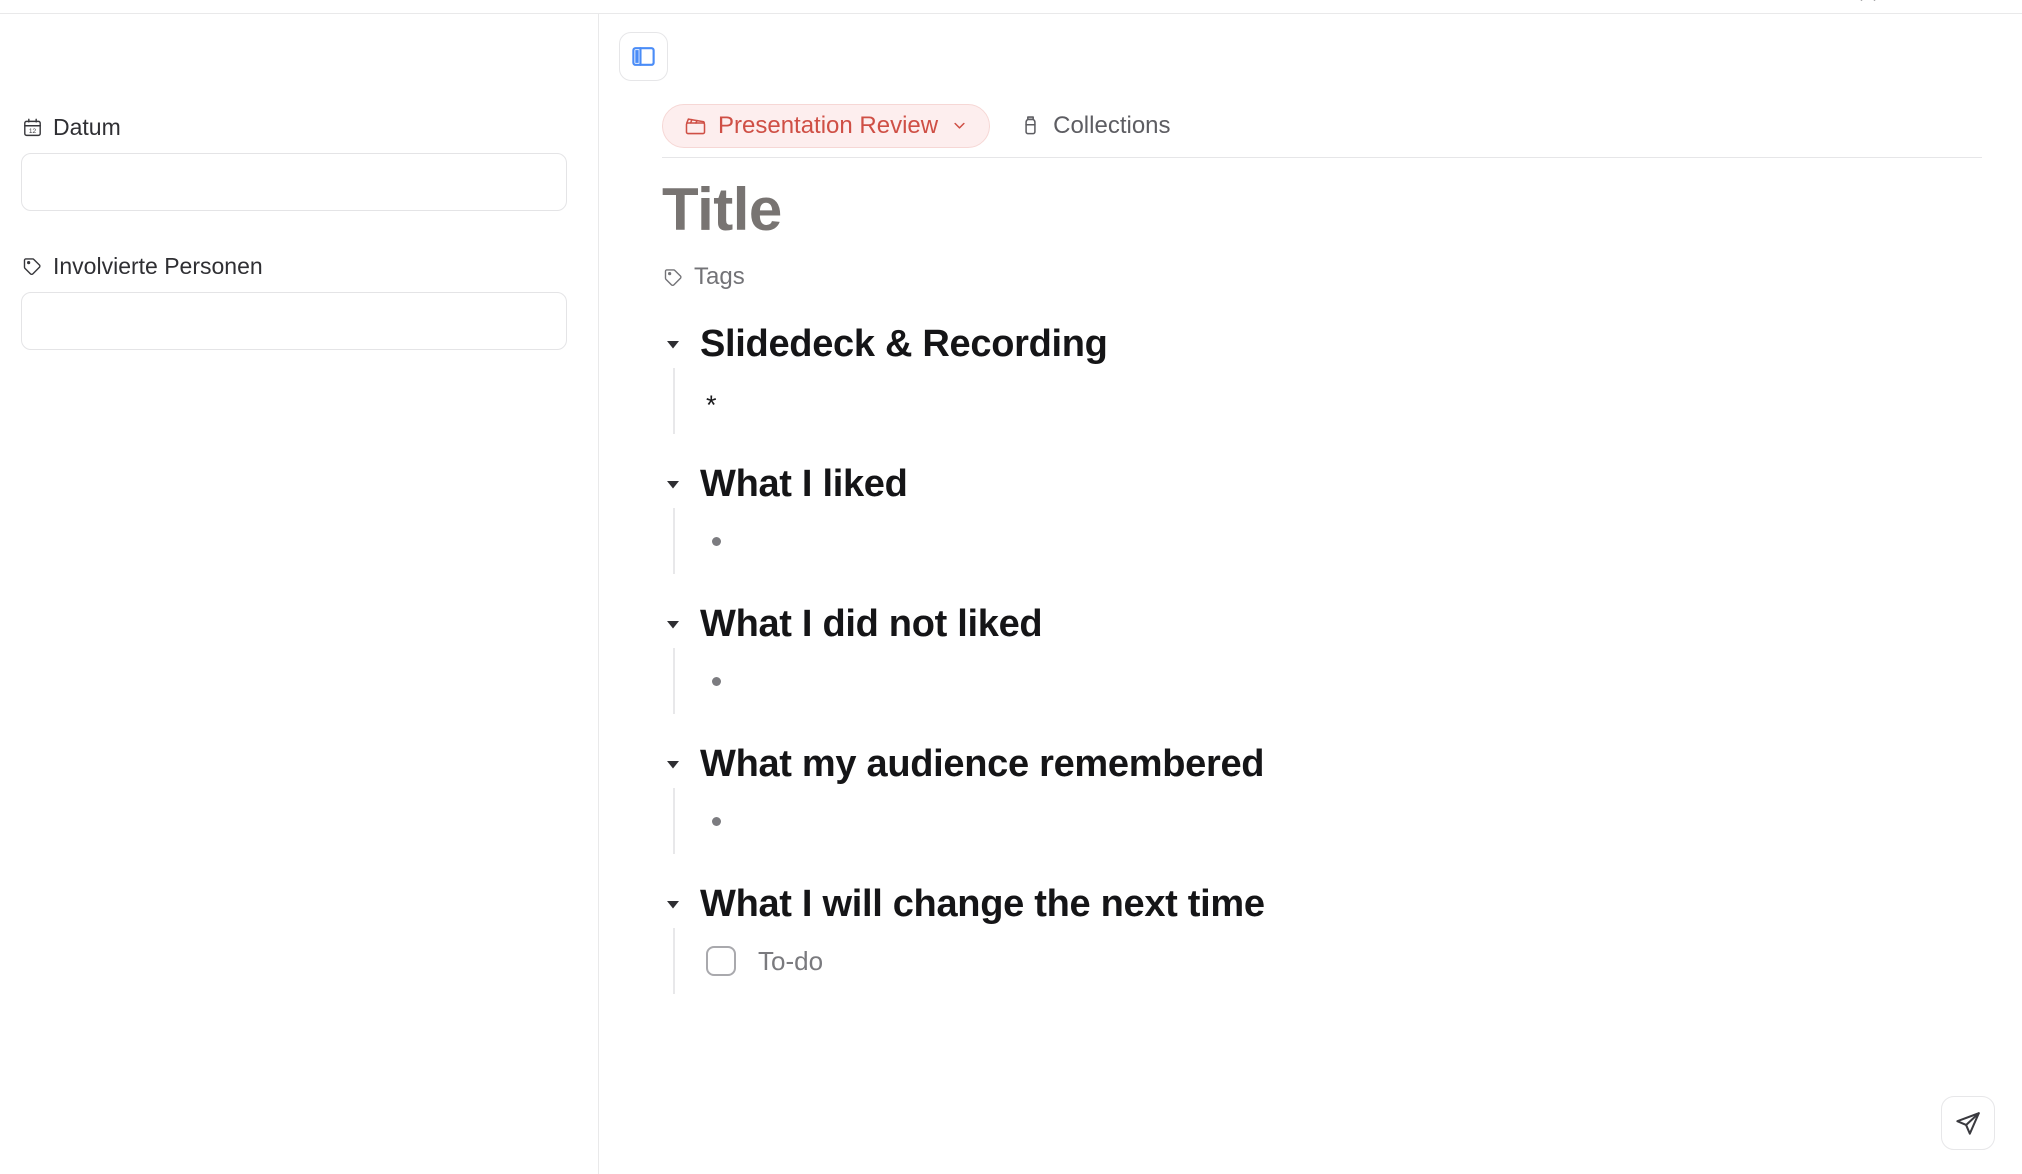 Image resolution: width=2022 pixels, height=1174 pixels. I want to click on section-title: What I liked, so click(804, 484).